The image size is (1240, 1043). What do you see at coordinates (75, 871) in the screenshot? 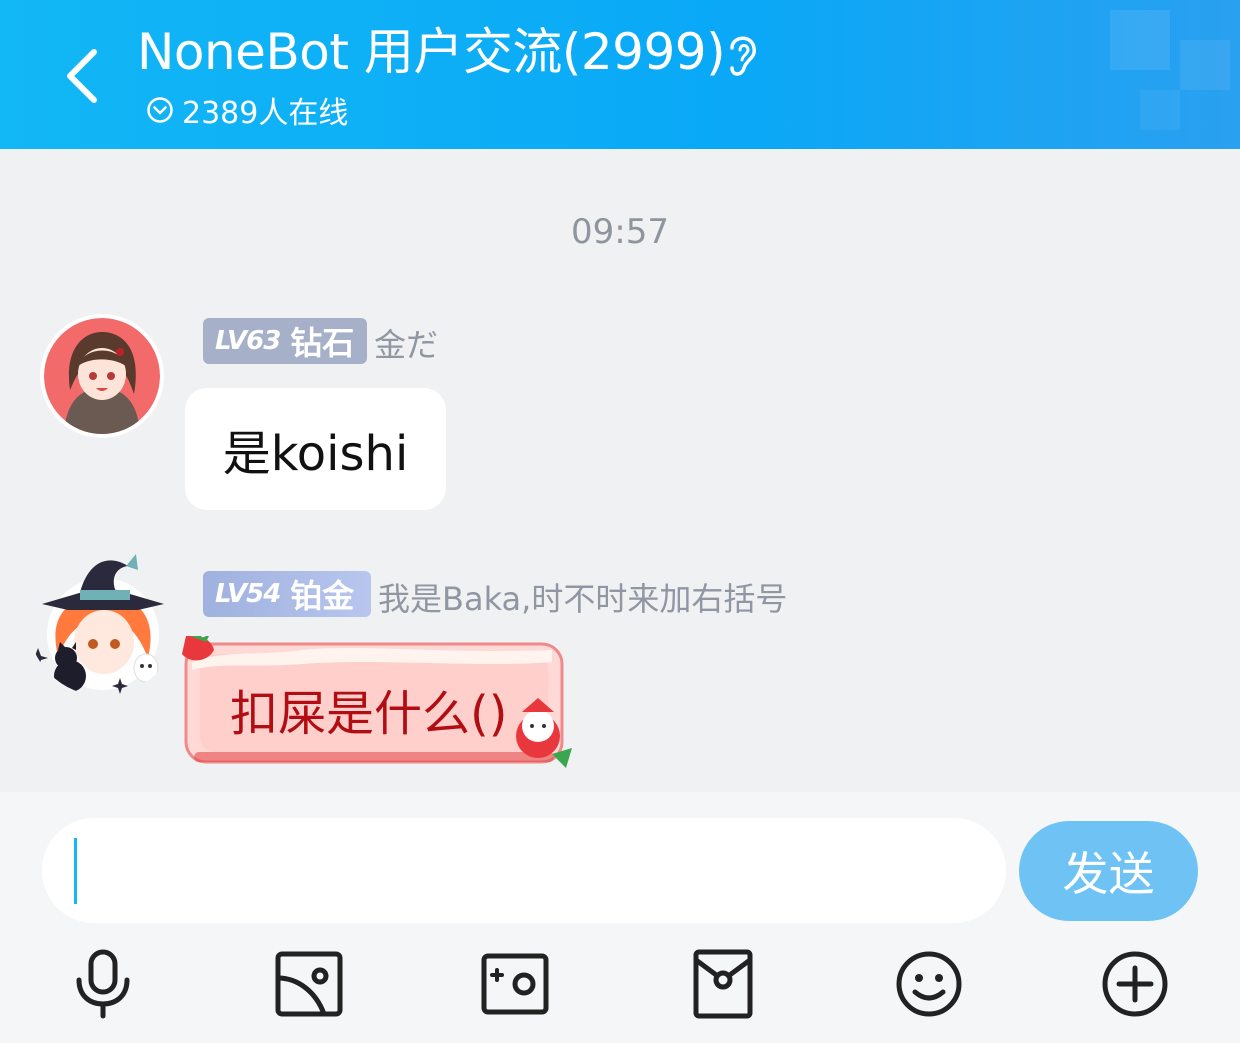
I see `text-caret` at bounding box center [75, 871].